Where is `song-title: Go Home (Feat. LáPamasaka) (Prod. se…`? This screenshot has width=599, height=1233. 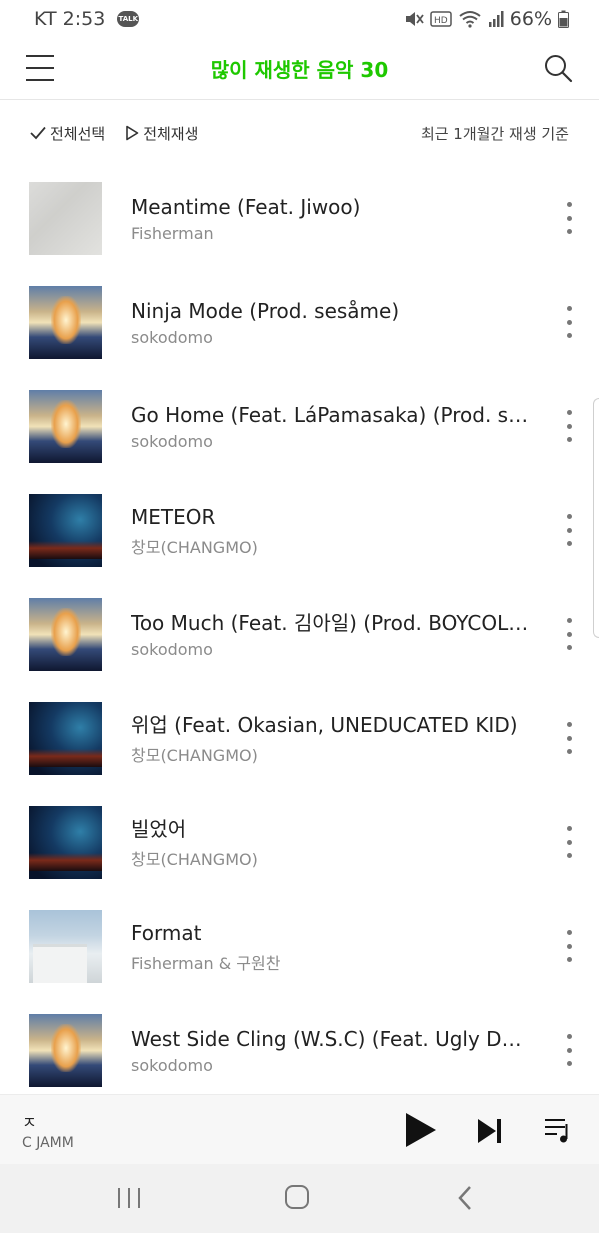 song-title: Go Home (Feat. LáPamasaka) (Prod. se… is located at coordinates (331, 415).